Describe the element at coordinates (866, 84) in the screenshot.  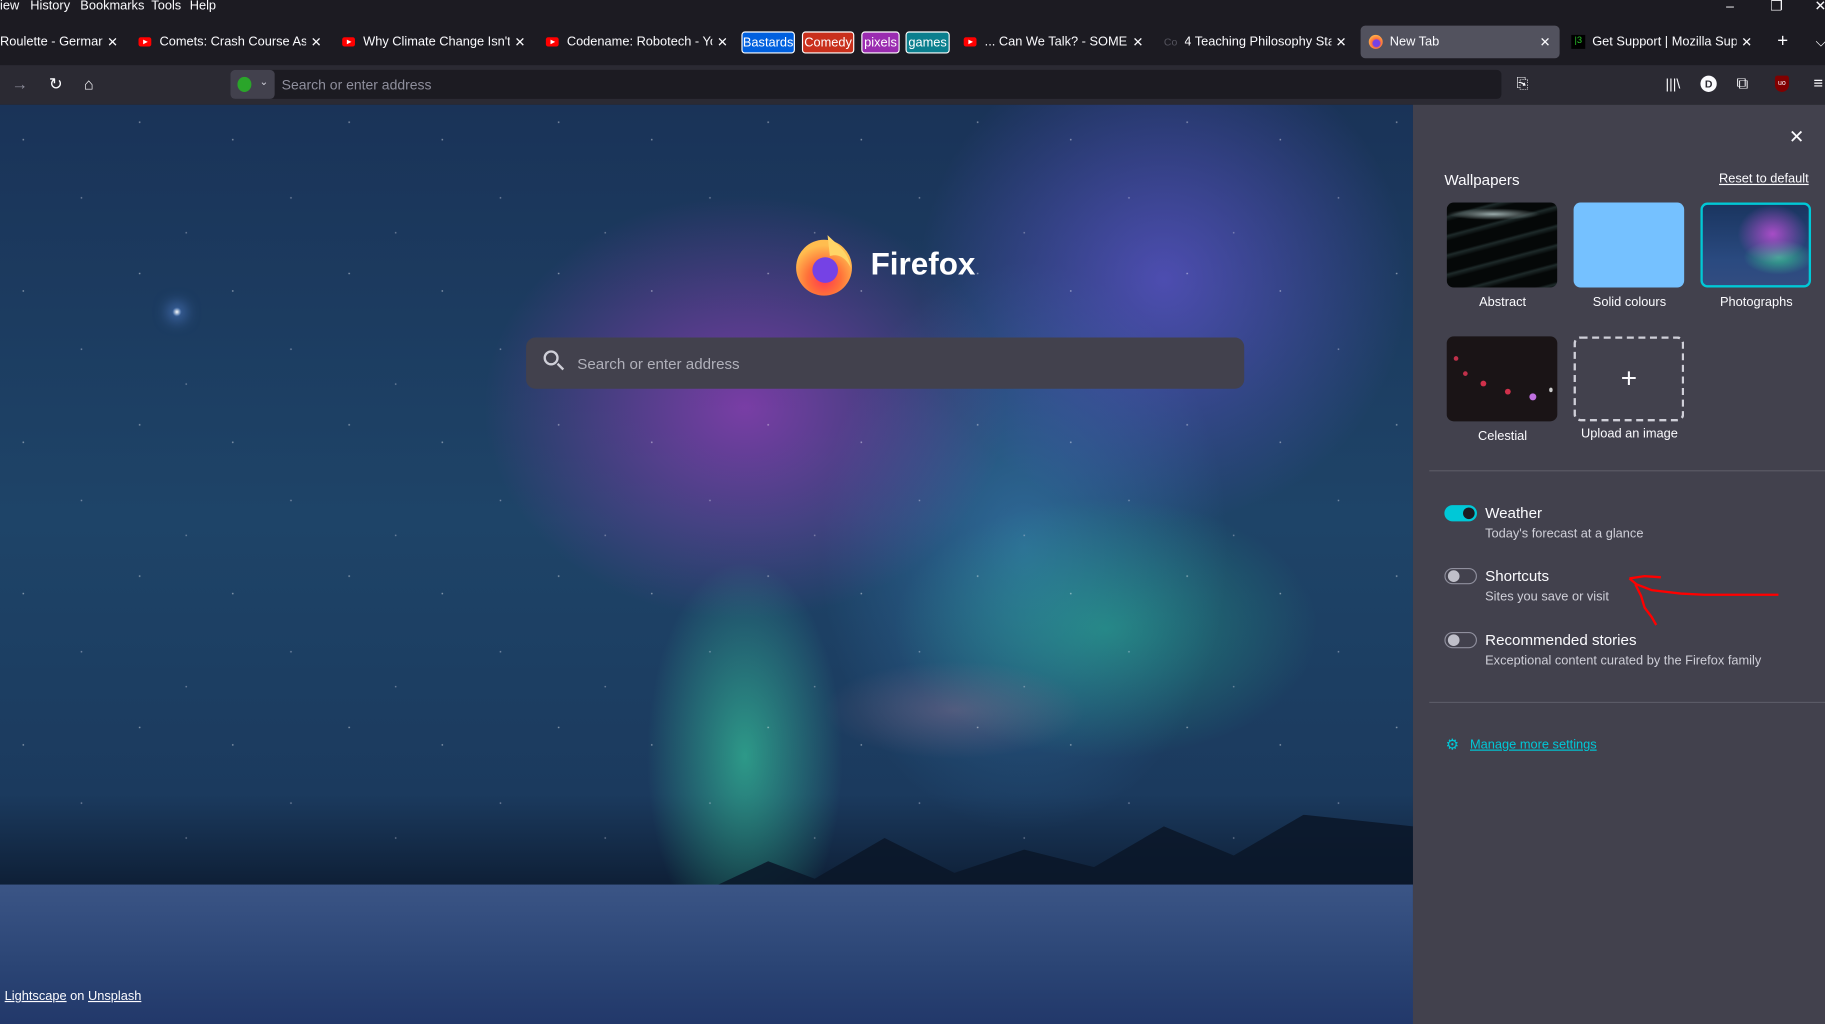
I see `url-bar: ⌄ Search or enter address` at that location.